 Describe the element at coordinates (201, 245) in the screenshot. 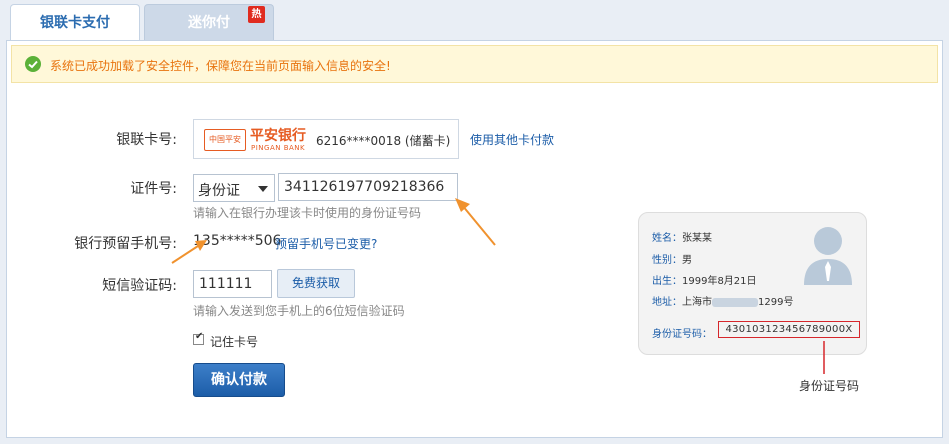

I see `arrow-phone-head` at that location.